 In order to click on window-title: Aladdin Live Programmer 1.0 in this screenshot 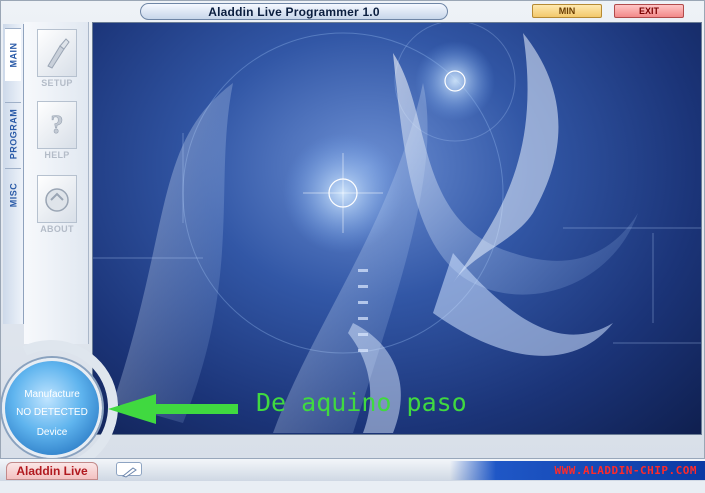, I will do `click(294, 11)`.